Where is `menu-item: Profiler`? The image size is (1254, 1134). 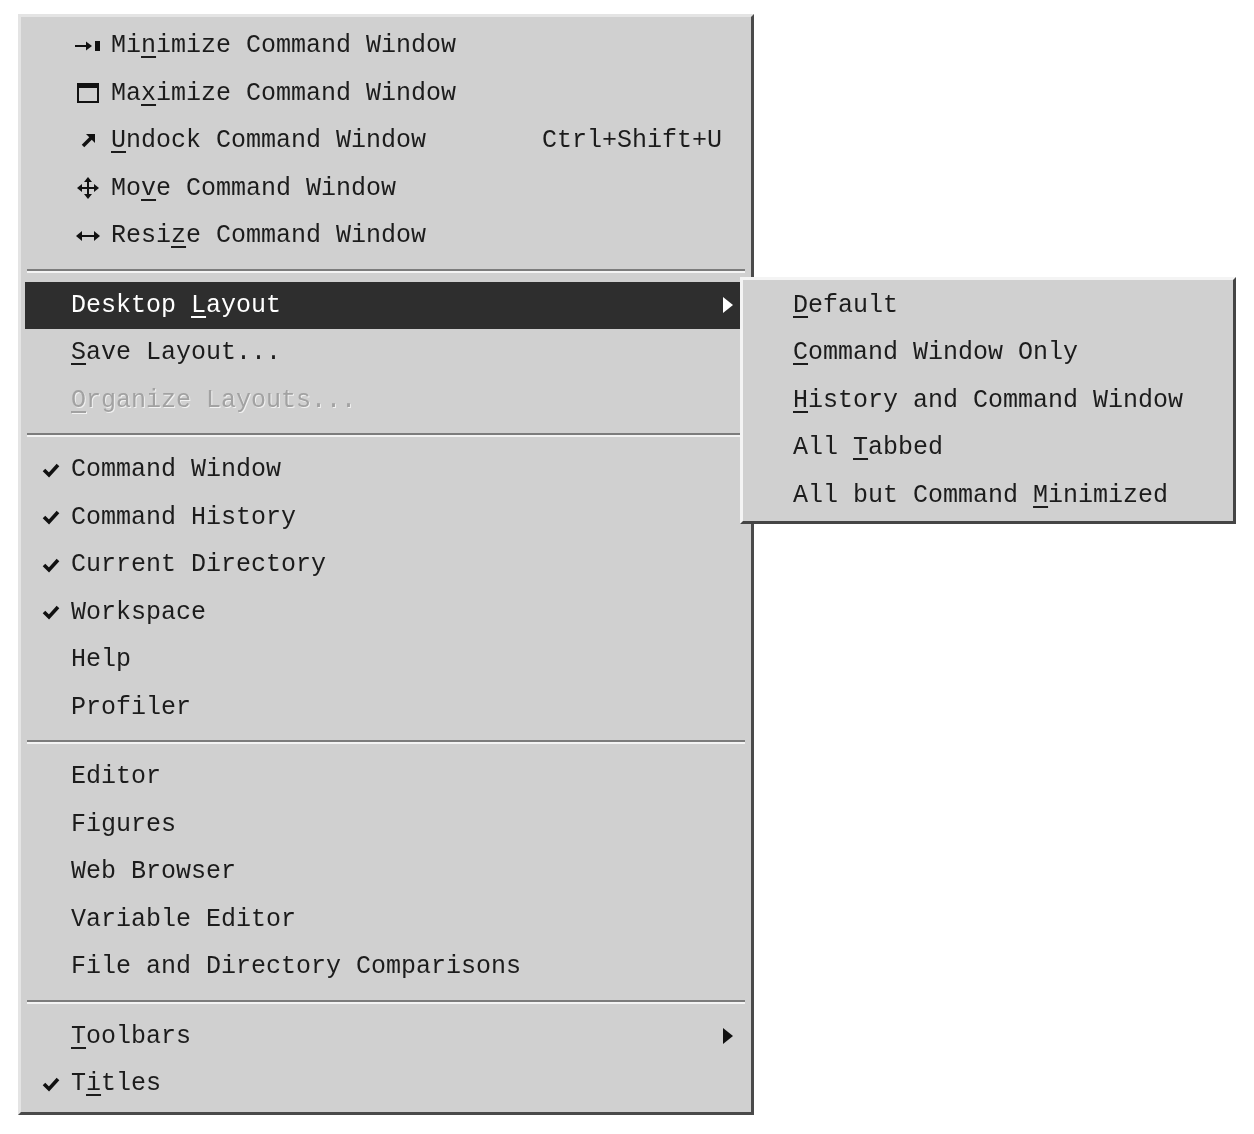
menu-item: Profiler is located at coordinates (386, 707).